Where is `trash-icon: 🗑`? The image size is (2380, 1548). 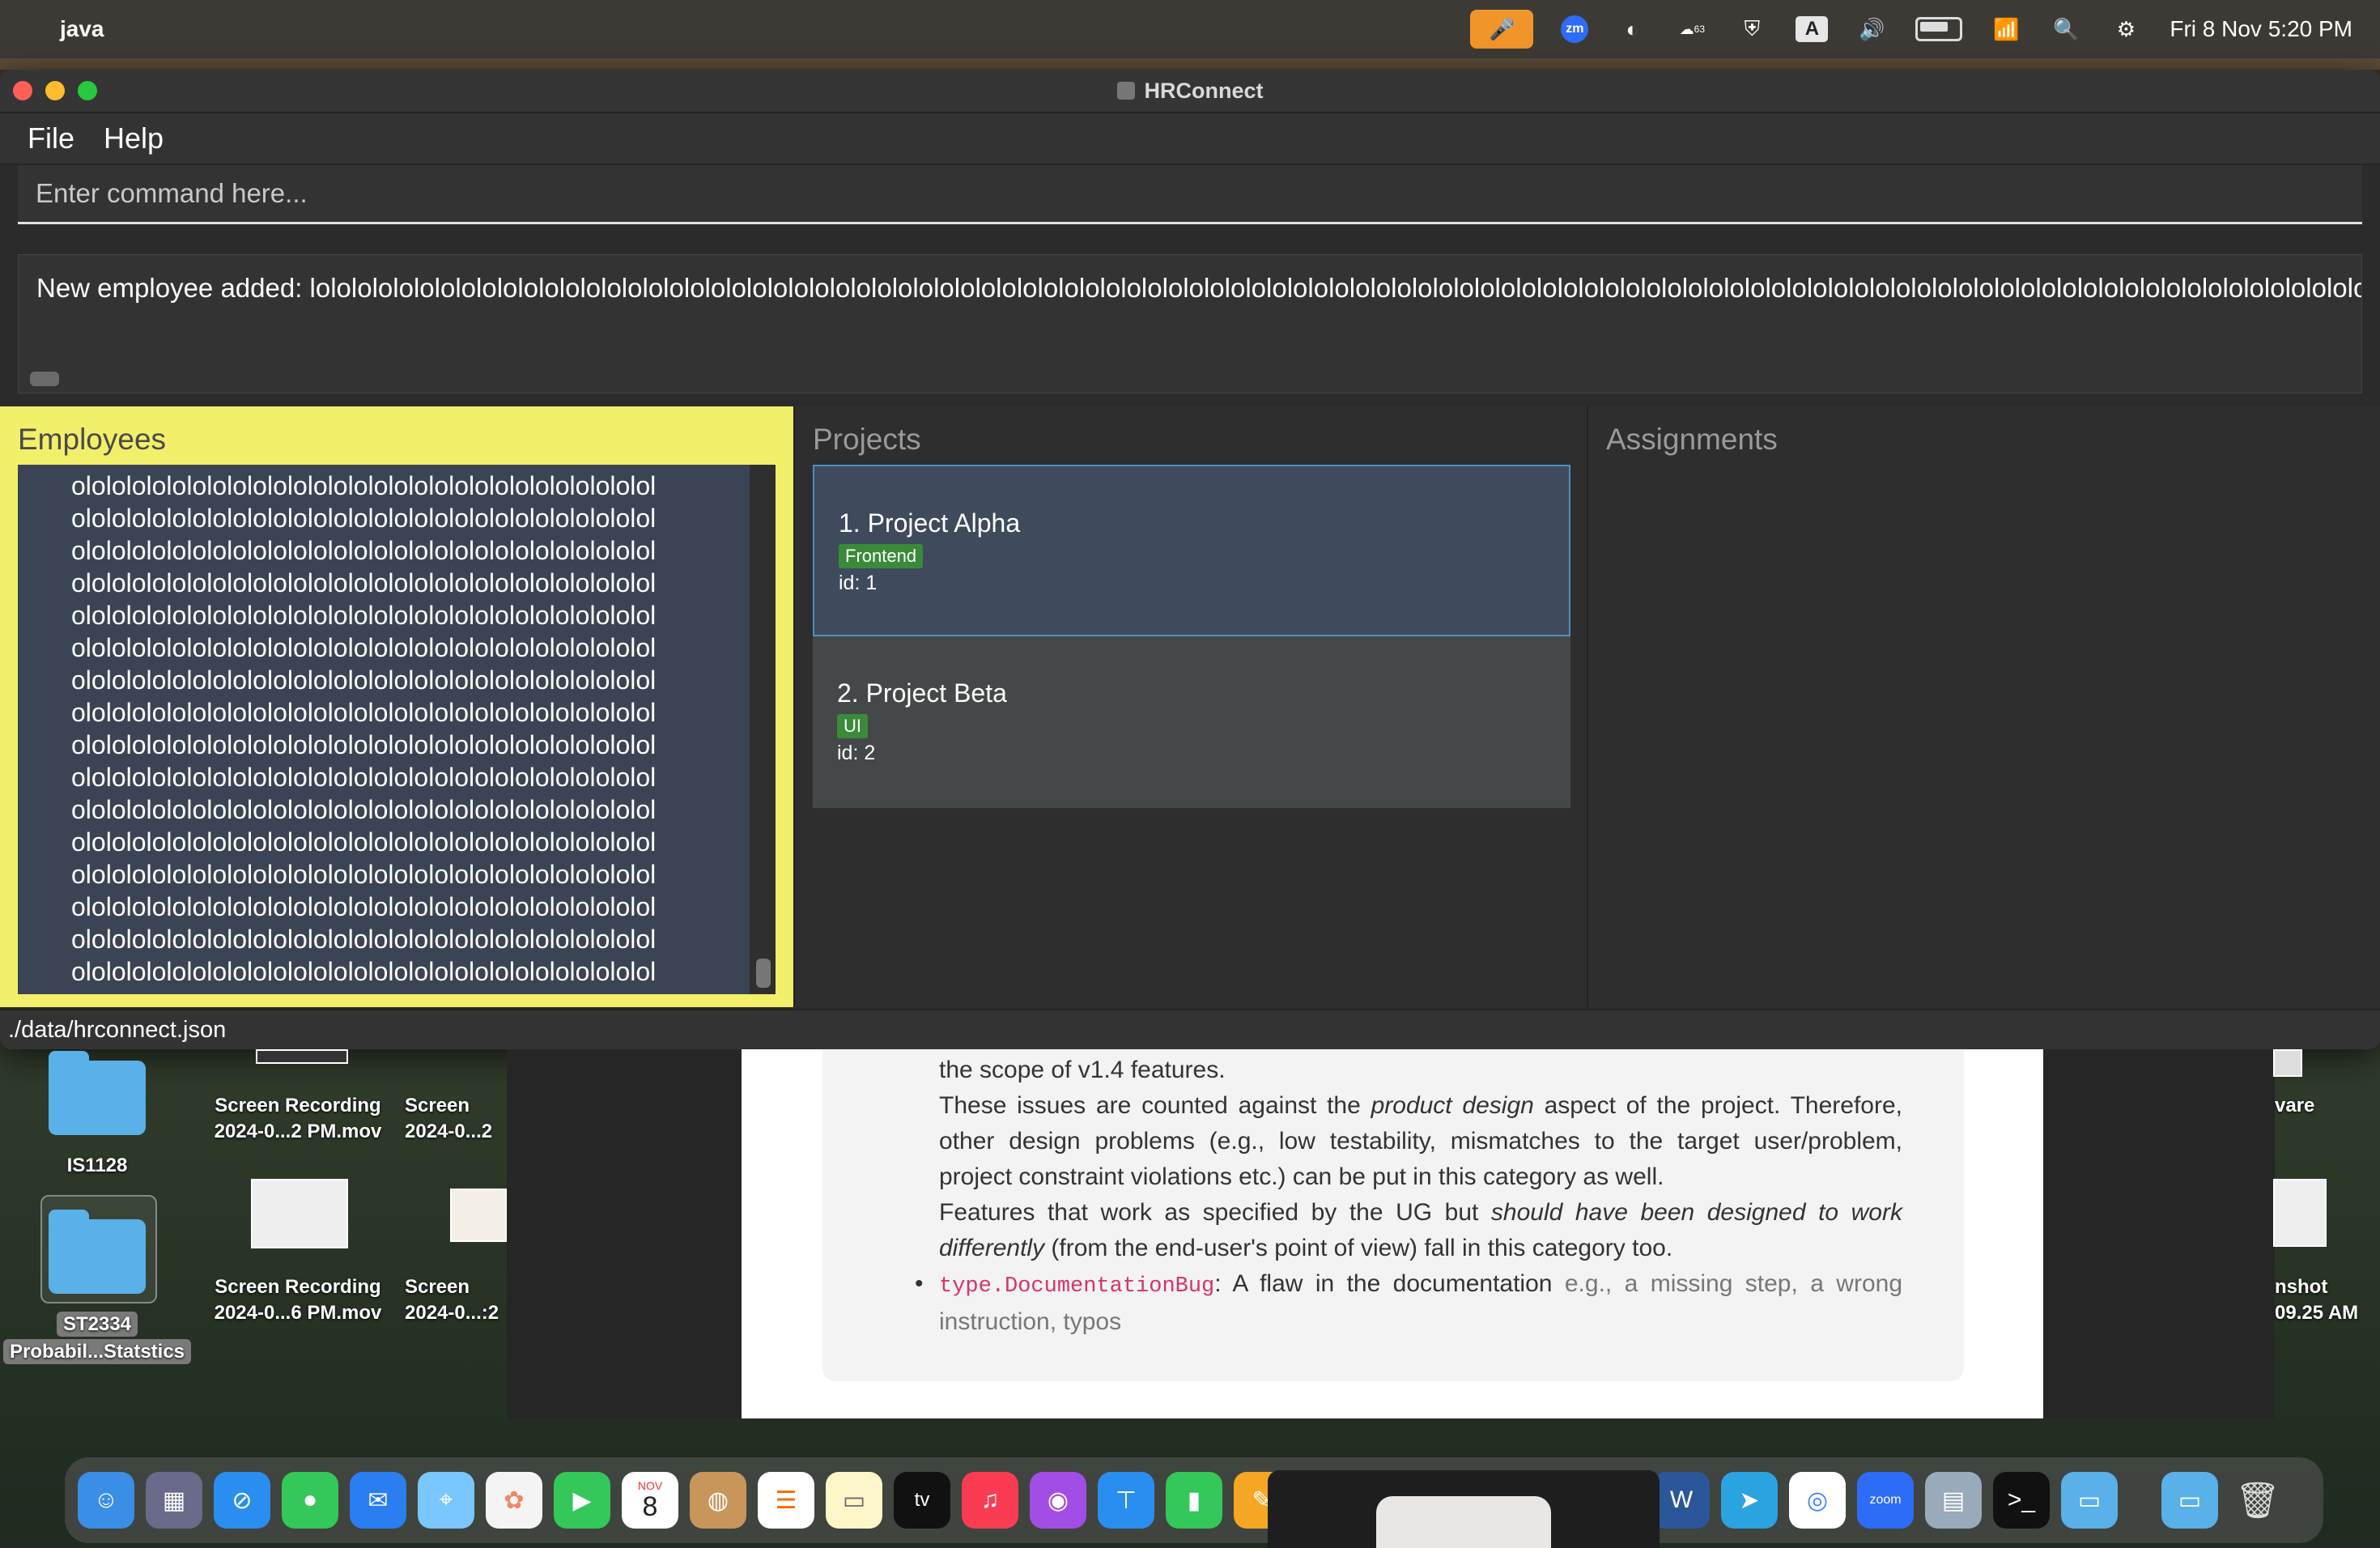 trash-icon: 🗑 is located at coordinates (2258, 1501).